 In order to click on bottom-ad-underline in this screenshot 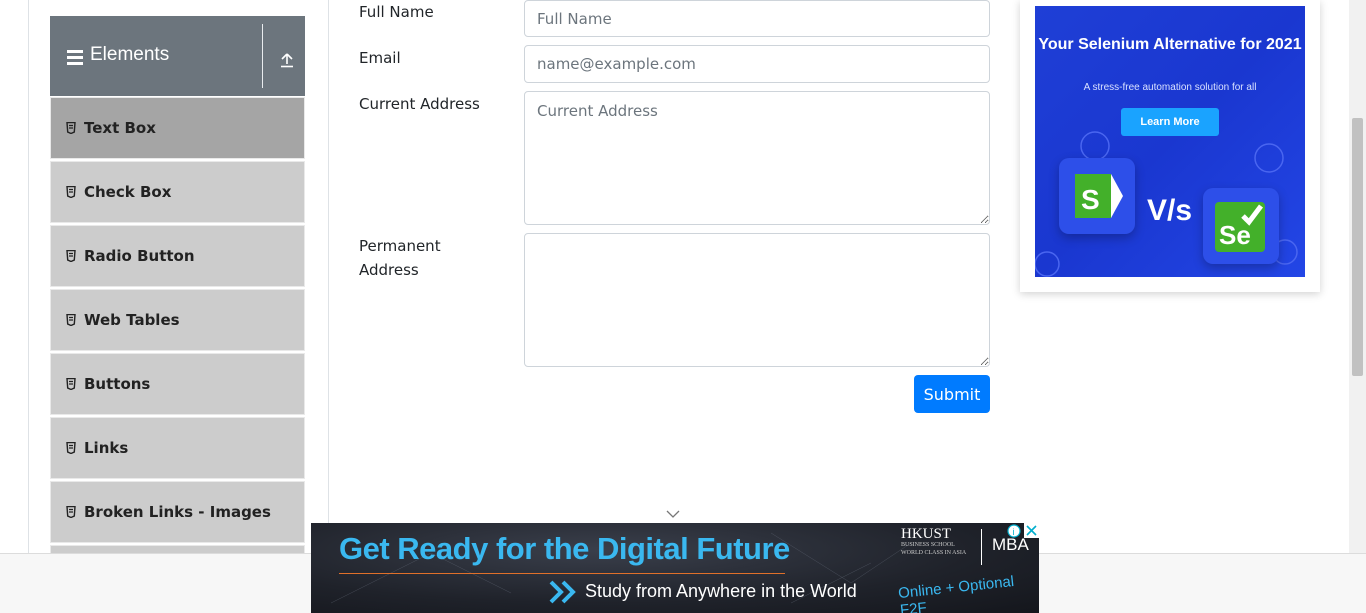, I will do `click(562, 573)`.